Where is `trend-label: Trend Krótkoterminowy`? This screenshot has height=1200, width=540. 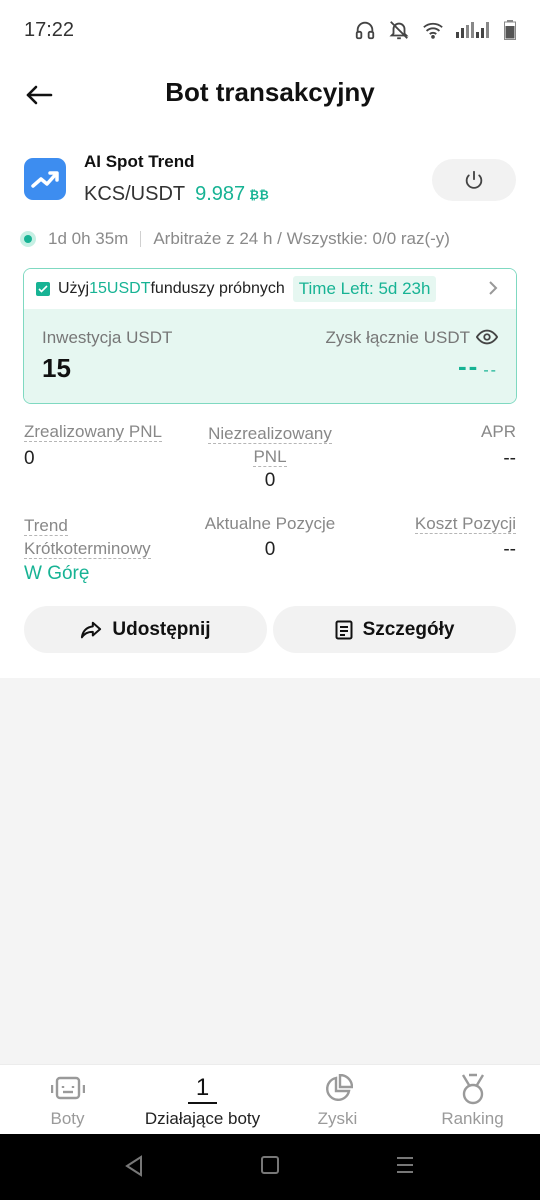
trend-label: Trend Krótkoterminowy is located at coordinates (87, 537).